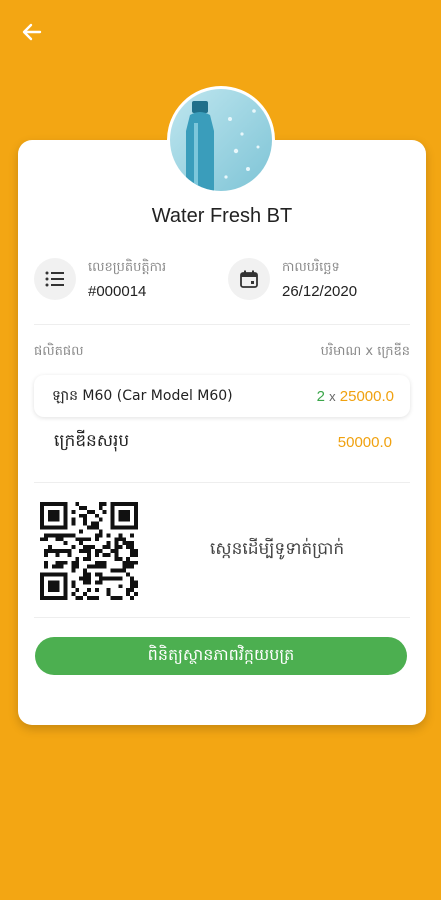 The width and height of the screenshot is (441, 900). What do you see at coordinates (142, 395) in the screenshot?
I see `item-name: ឡាន M60 (Car Model M60)` at bounding box center [142, 395].